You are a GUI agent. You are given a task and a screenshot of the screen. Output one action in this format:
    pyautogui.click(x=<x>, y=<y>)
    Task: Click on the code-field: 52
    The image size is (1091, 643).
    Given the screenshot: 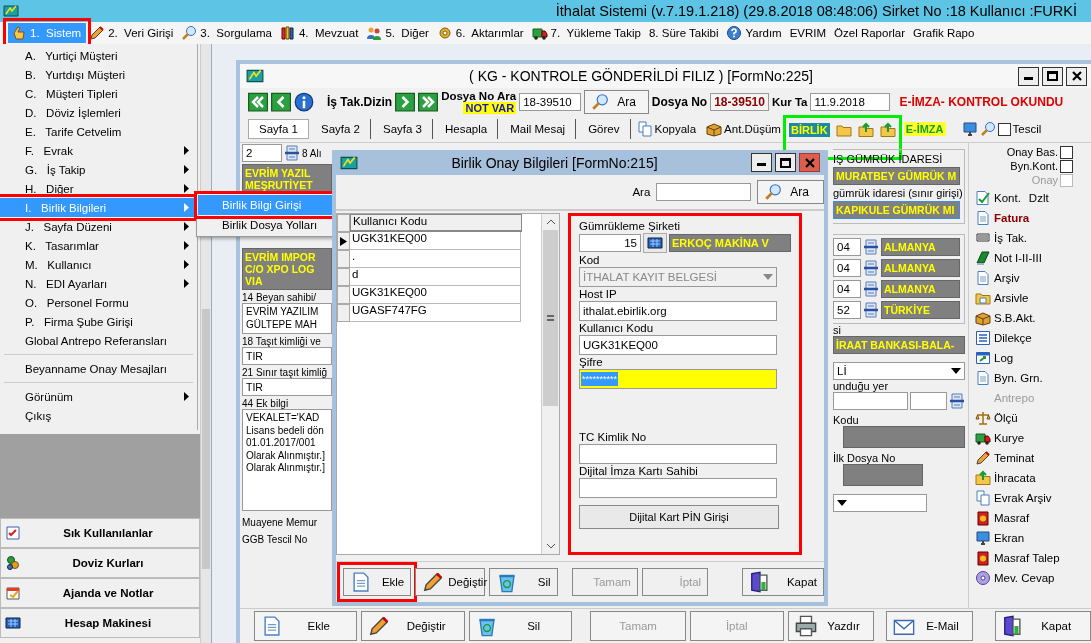 What is the action you would take?
    pyautogui.click(x=847, y=310)
    